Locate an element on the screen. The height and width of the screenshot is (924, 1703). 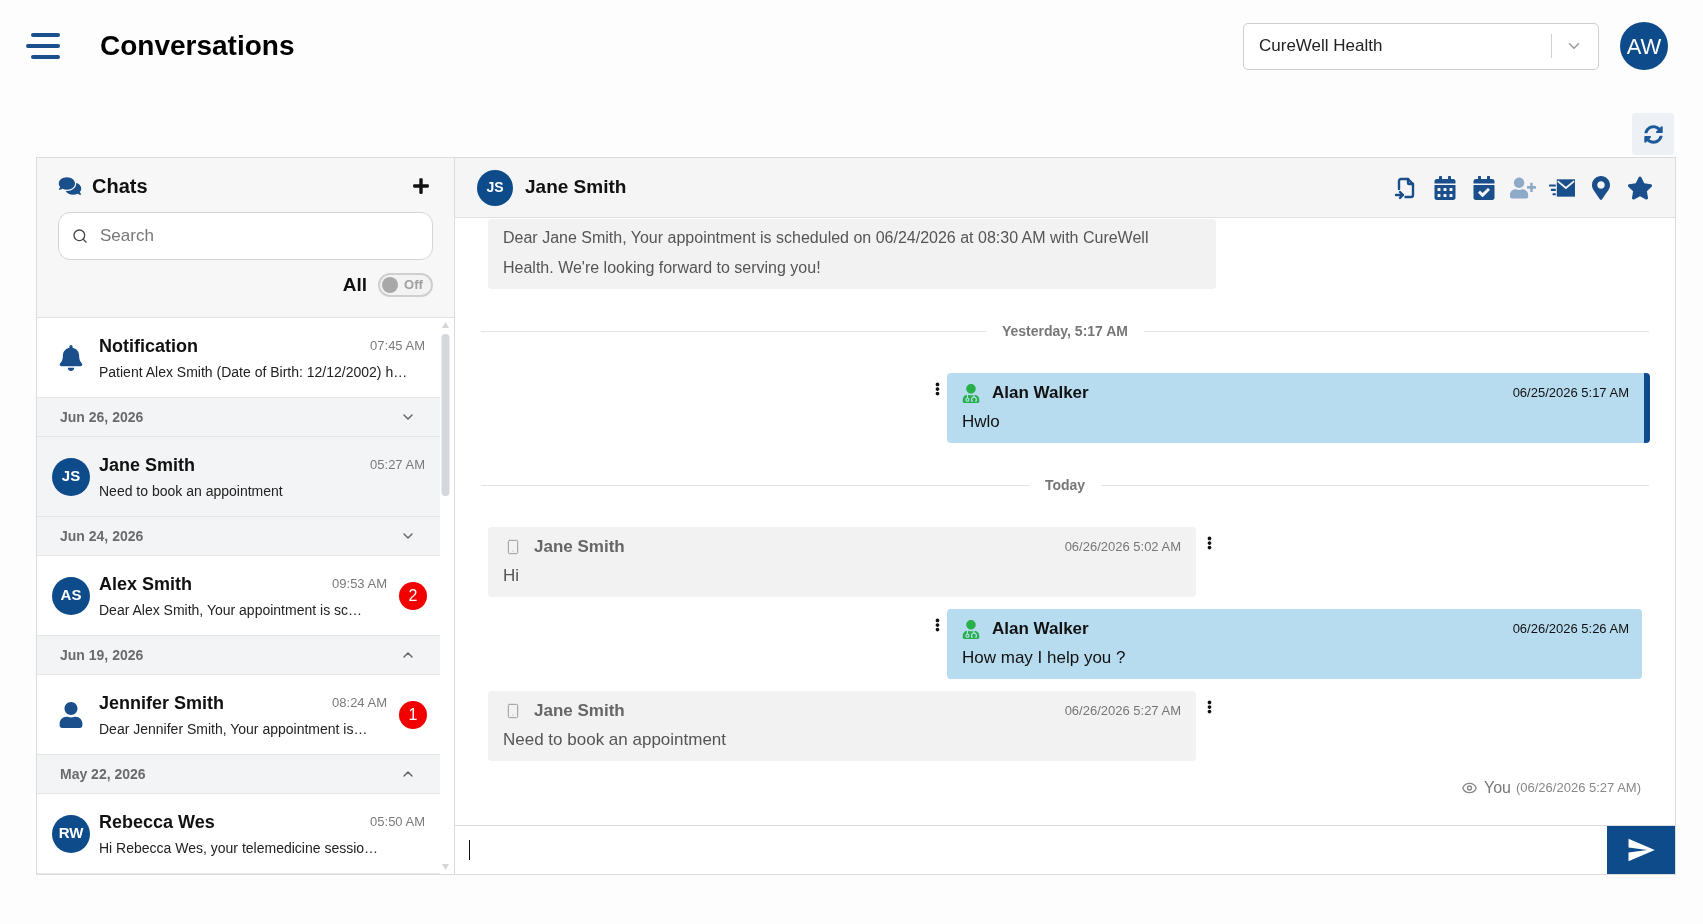
calendar-check-button is located at coordinates (1484, 187).